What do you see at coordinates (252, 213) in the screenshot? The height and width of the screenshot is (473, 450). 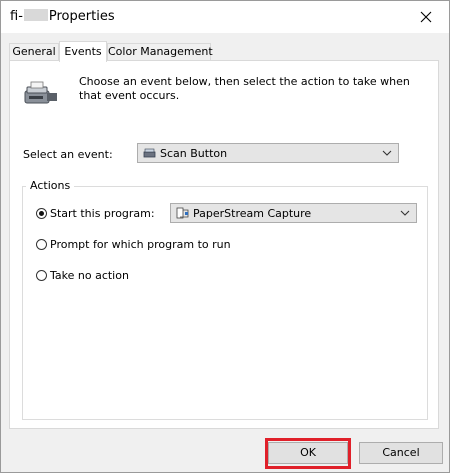 I see `program-selected-value: PaperStream Capture` at bounding box center [252, 213].